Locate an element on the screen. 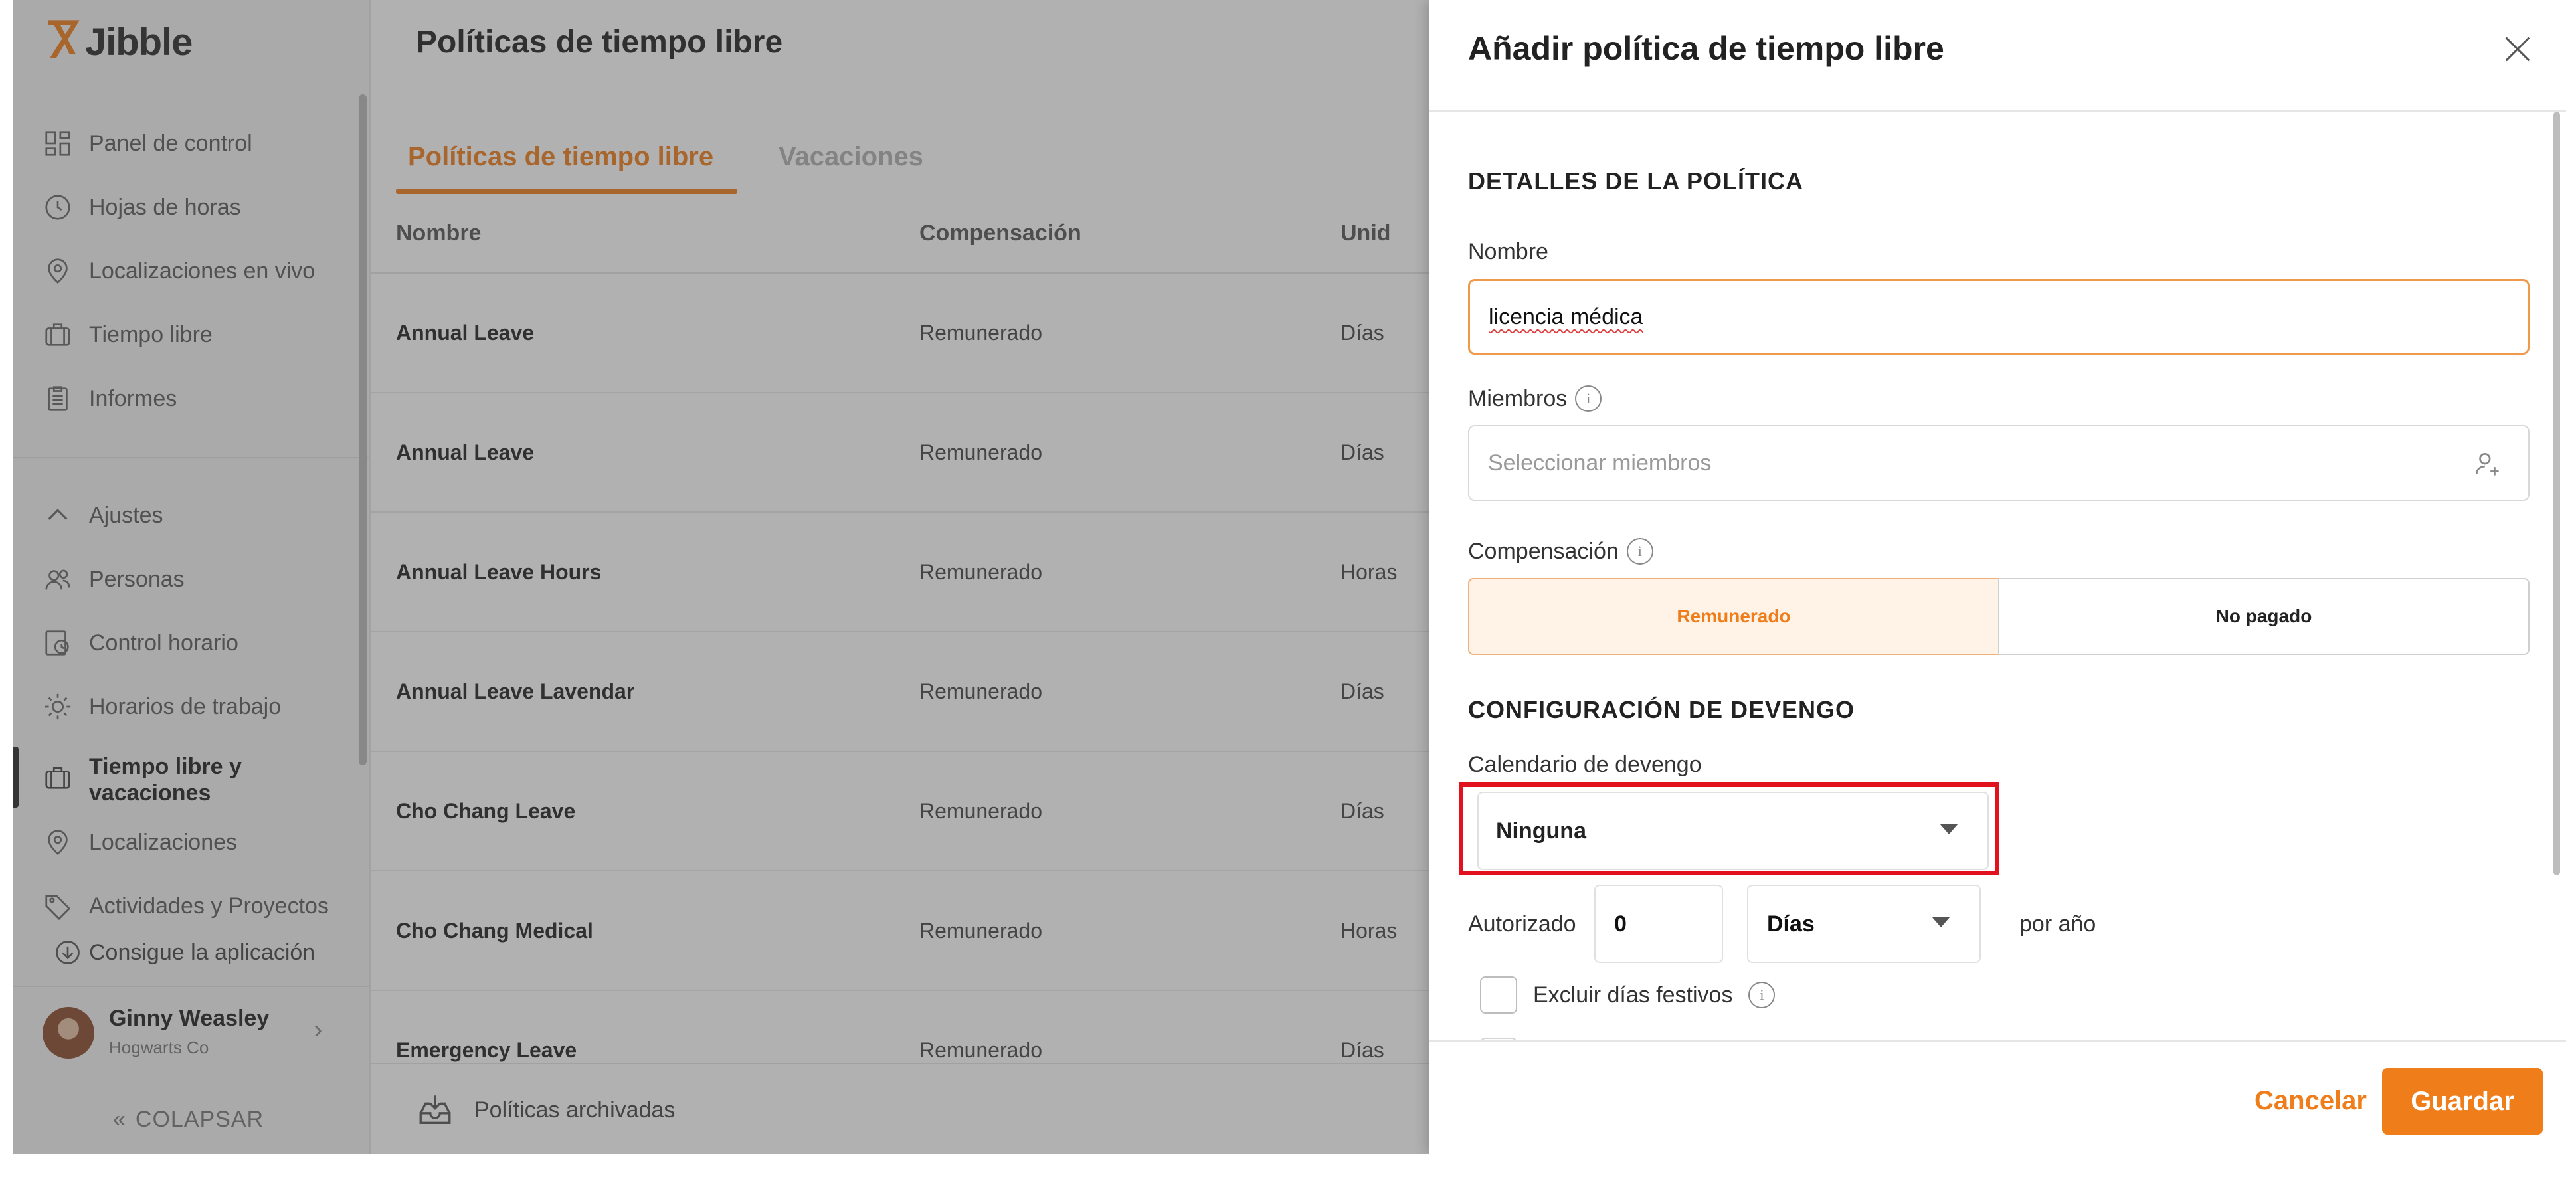  compensation-label: Compensación i is located at coordinates (1560, 551).